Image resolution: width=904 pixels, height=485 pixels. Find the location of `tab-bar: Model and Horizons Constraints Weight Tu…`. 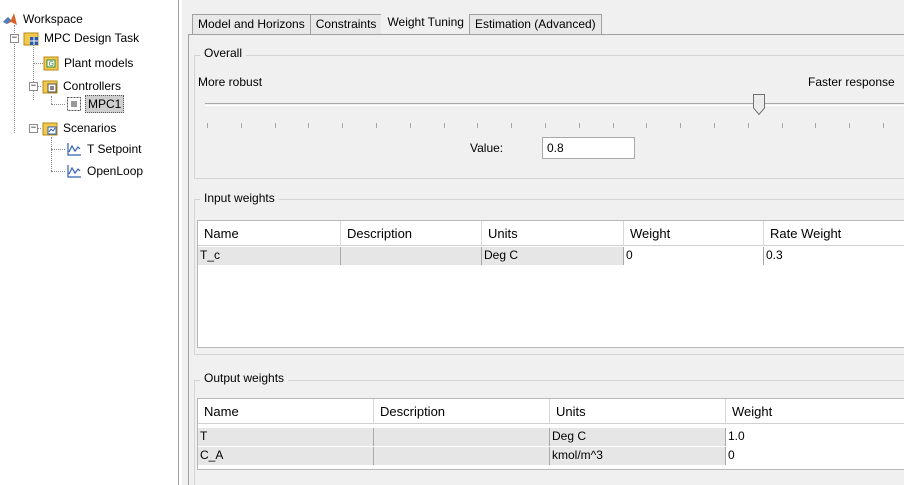

tab-bar: Model and Horizons Constraints Weight Tu… is located at coordinates (397, 23).